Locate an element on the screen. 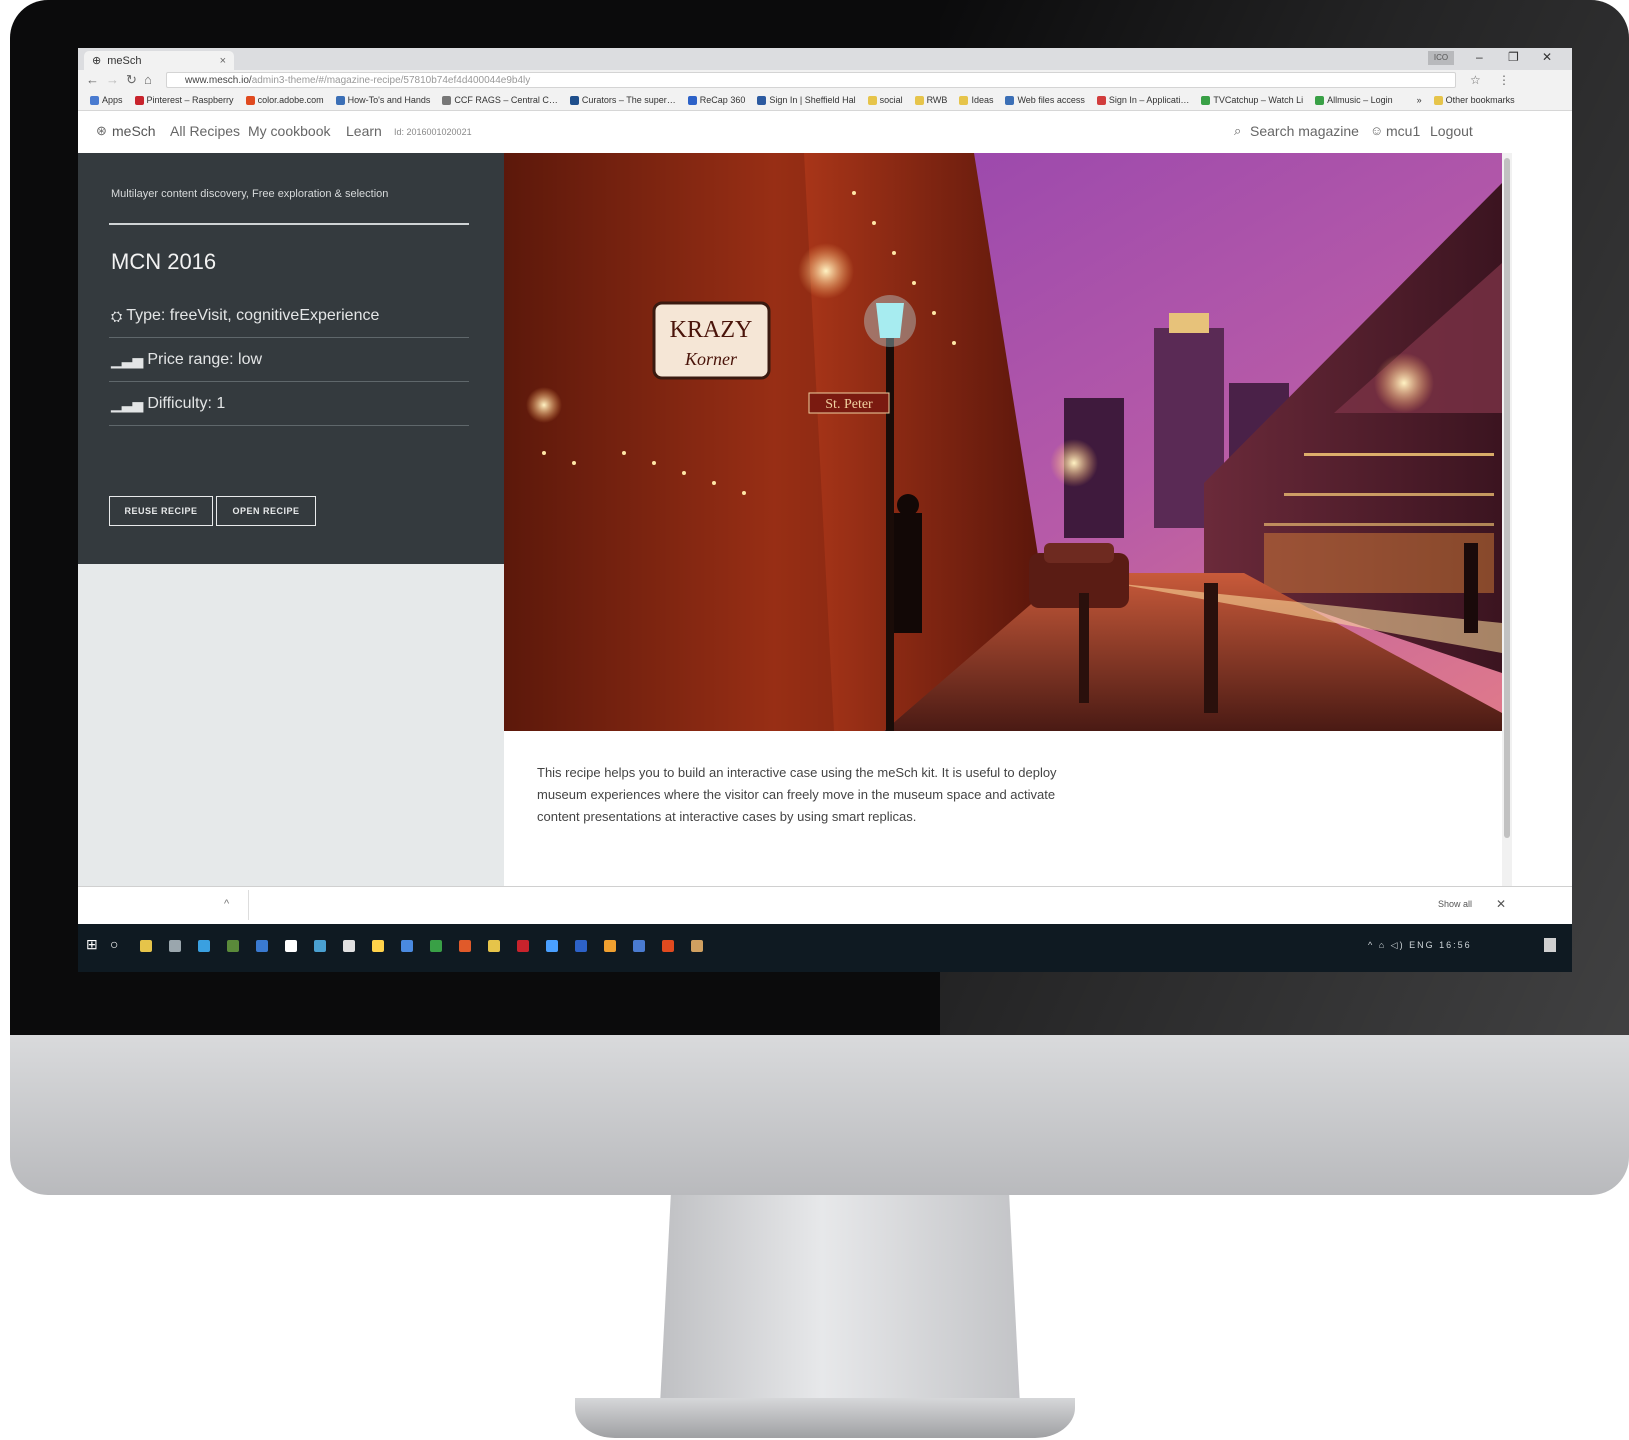 The width and height of the screenshot is (1629, 1440). bookmark-label: RWB is located at coordinates (937, 100).